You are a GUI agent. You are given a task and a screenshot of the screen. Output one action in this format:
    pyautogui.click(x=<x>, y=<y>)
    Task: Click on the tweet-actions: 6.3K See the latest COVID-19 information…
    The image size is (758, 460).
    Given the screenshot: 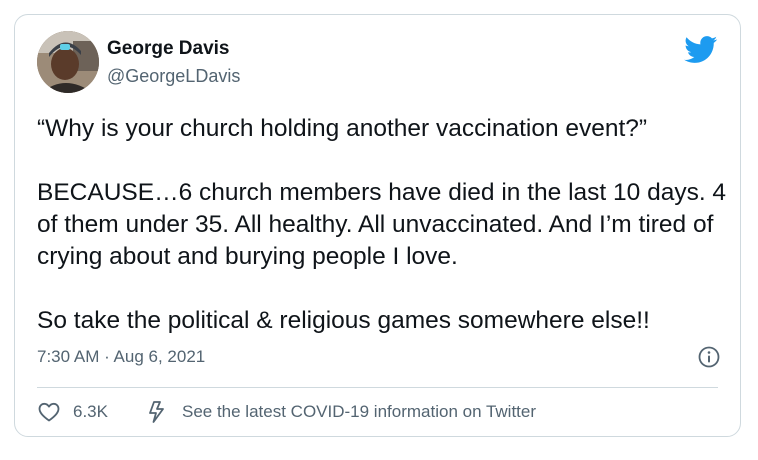 What is the action you would take?
    pyautogui.click(x=286, y=412)
    